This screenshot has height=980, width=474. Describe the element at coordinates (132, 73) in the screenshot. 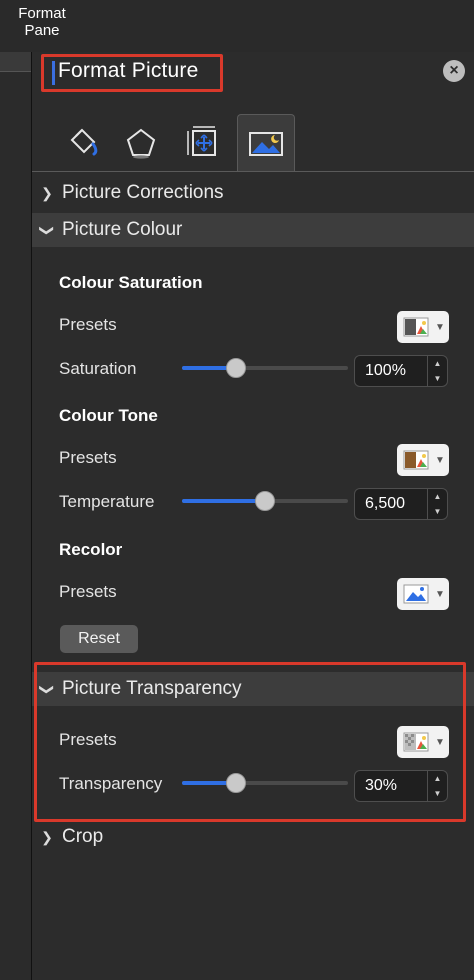

I see `title-highlight-box` at that location.